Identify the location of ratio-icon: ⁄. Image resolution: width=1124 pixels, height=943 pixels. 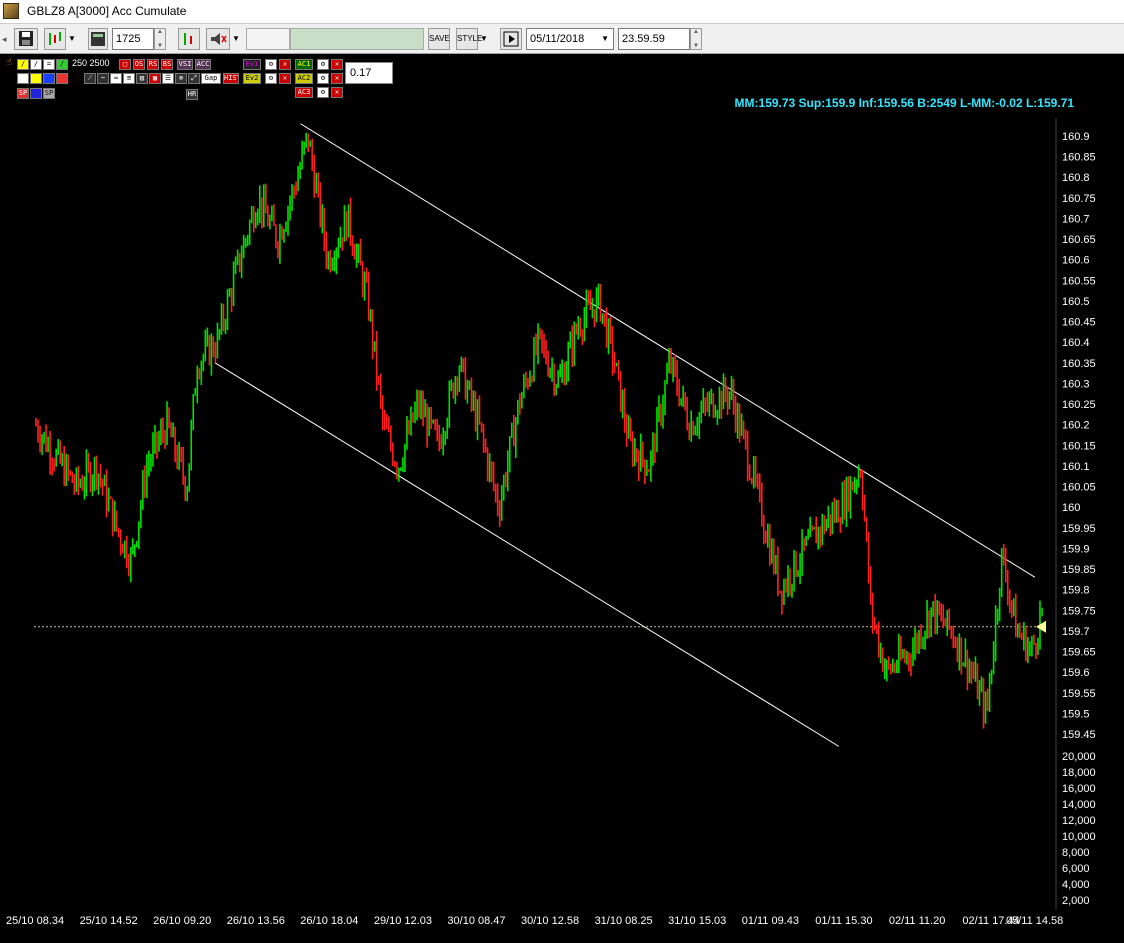
(90, 78).